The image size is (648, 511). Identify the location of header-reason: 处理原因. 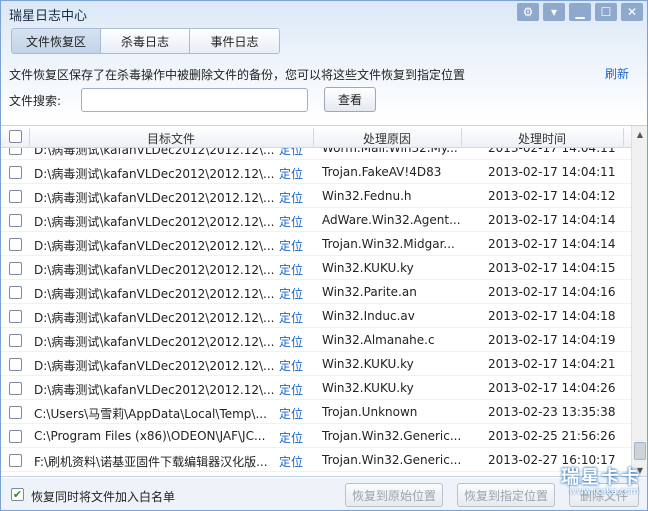
(387, 138).